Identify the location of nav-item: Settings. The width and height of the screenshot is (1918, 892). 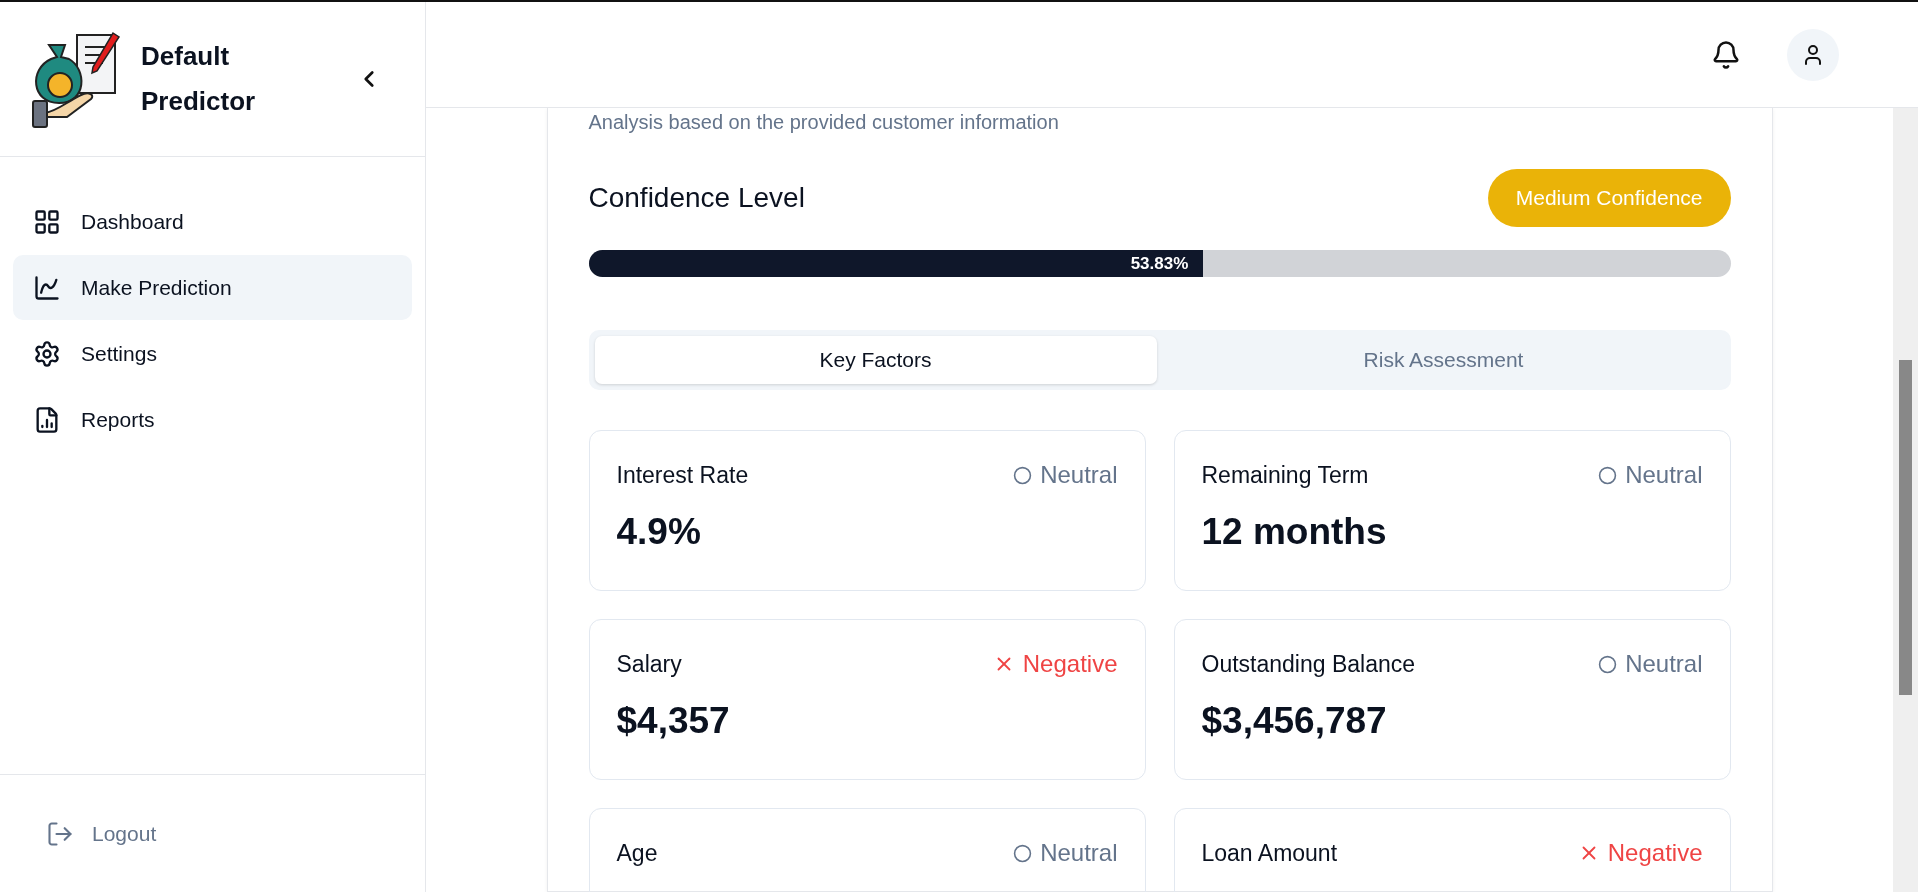
(212, 353).